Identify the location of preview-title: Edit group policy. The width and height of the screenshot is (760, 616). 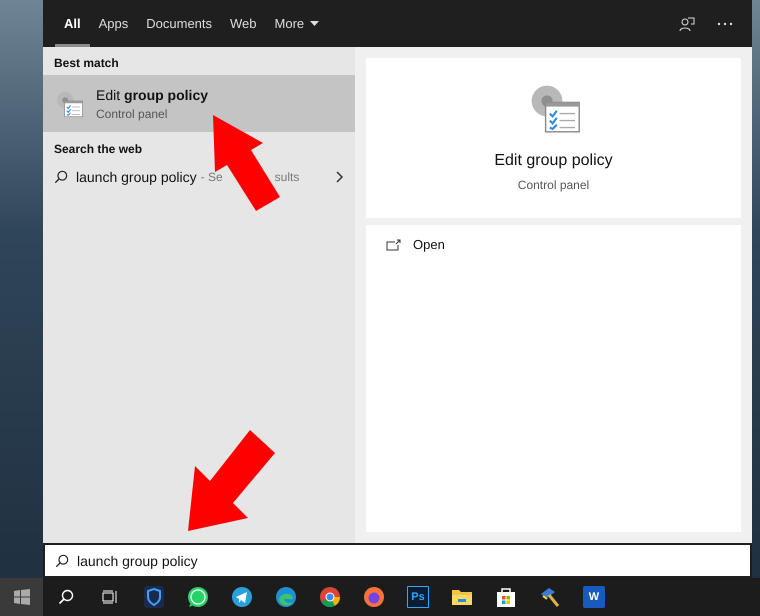
(553, 161).